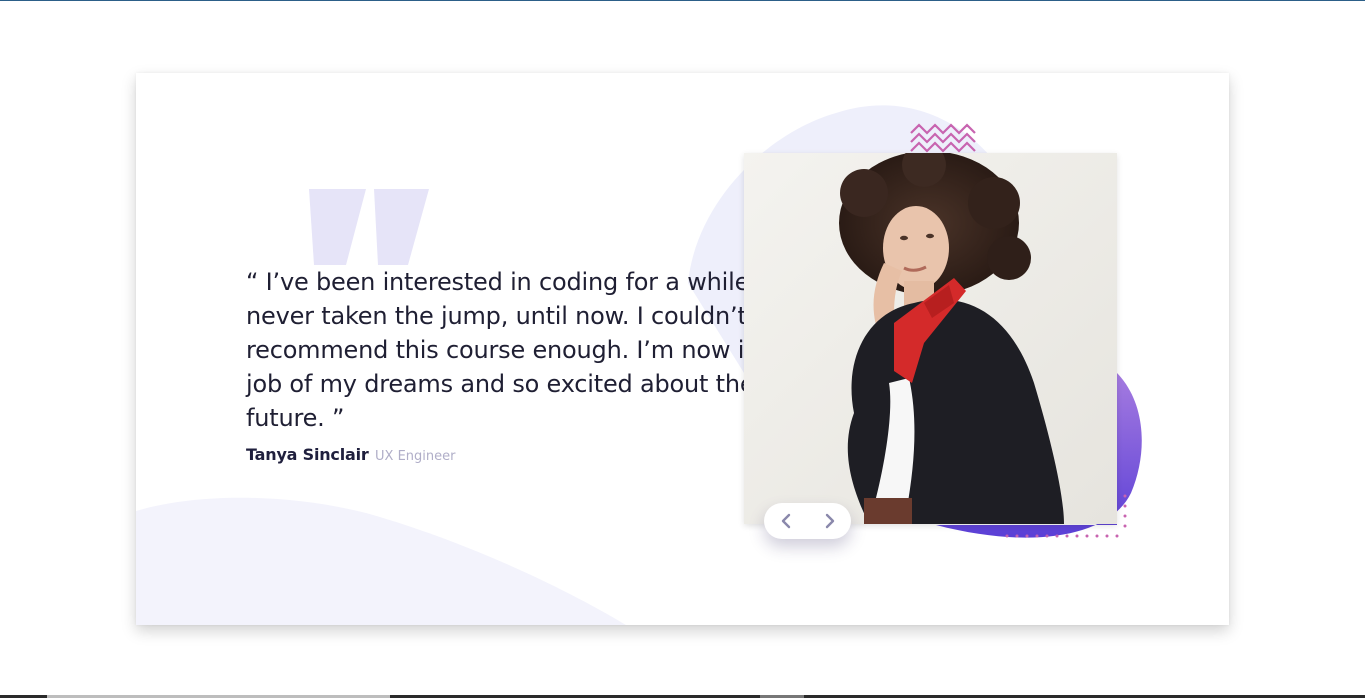 Image resolution: width=1365 pixels, height=698 pixels. I want to click on previous-button, so click(785, 521).